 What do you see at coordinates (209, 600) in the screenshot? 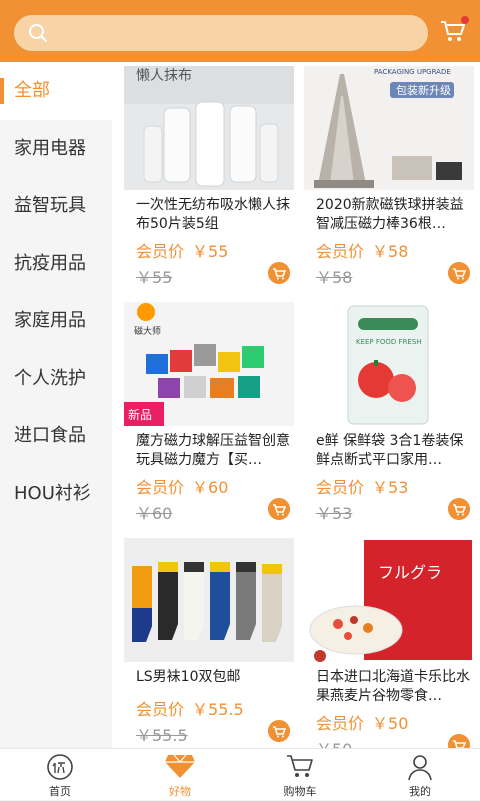
I see `product-image-socks` at bounding box center [209, 600].